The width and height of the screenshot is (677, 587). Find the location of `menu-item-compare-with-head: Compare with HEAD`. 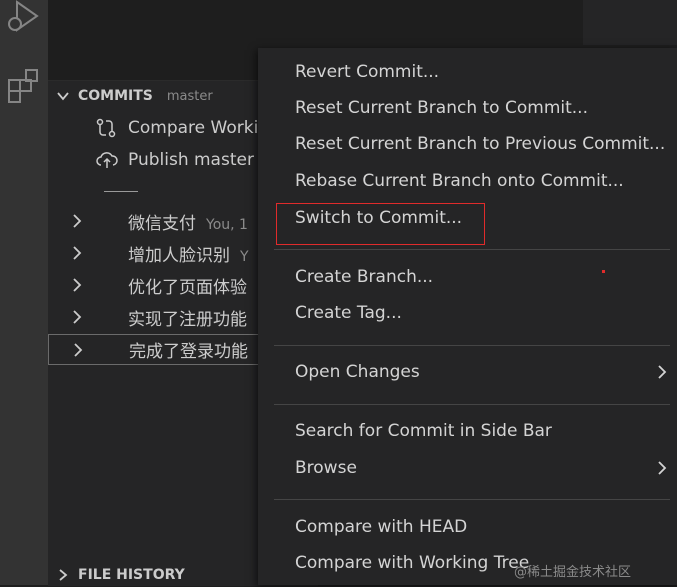

menu-item-compare-with-head: Compare with HEAD is located at coordinates (467, 527).